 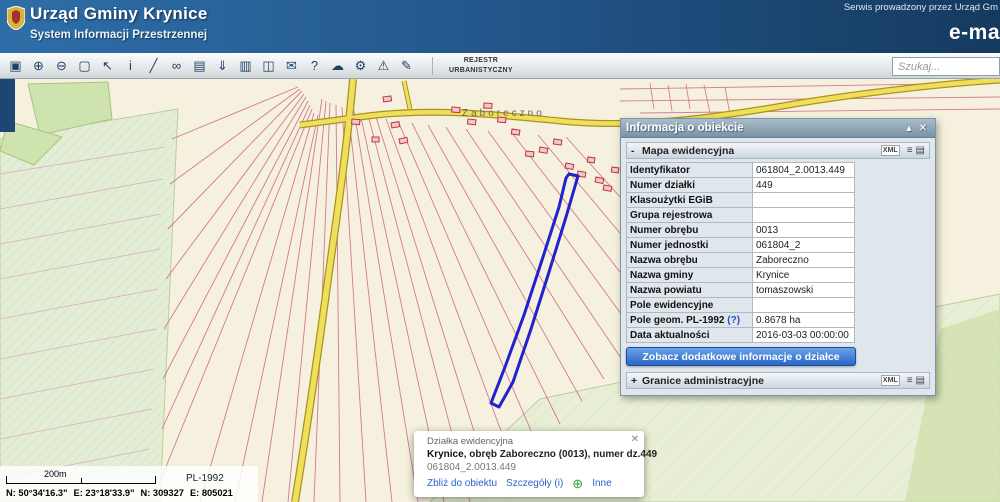 I want to click on attribute-value: 449, so click(x=803, y=185).